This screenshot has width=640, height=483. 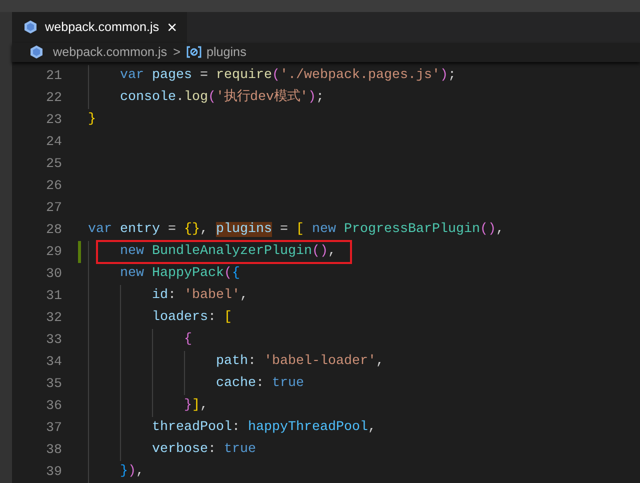 I want to click on code-line: }),, so click(x=132, y=472).